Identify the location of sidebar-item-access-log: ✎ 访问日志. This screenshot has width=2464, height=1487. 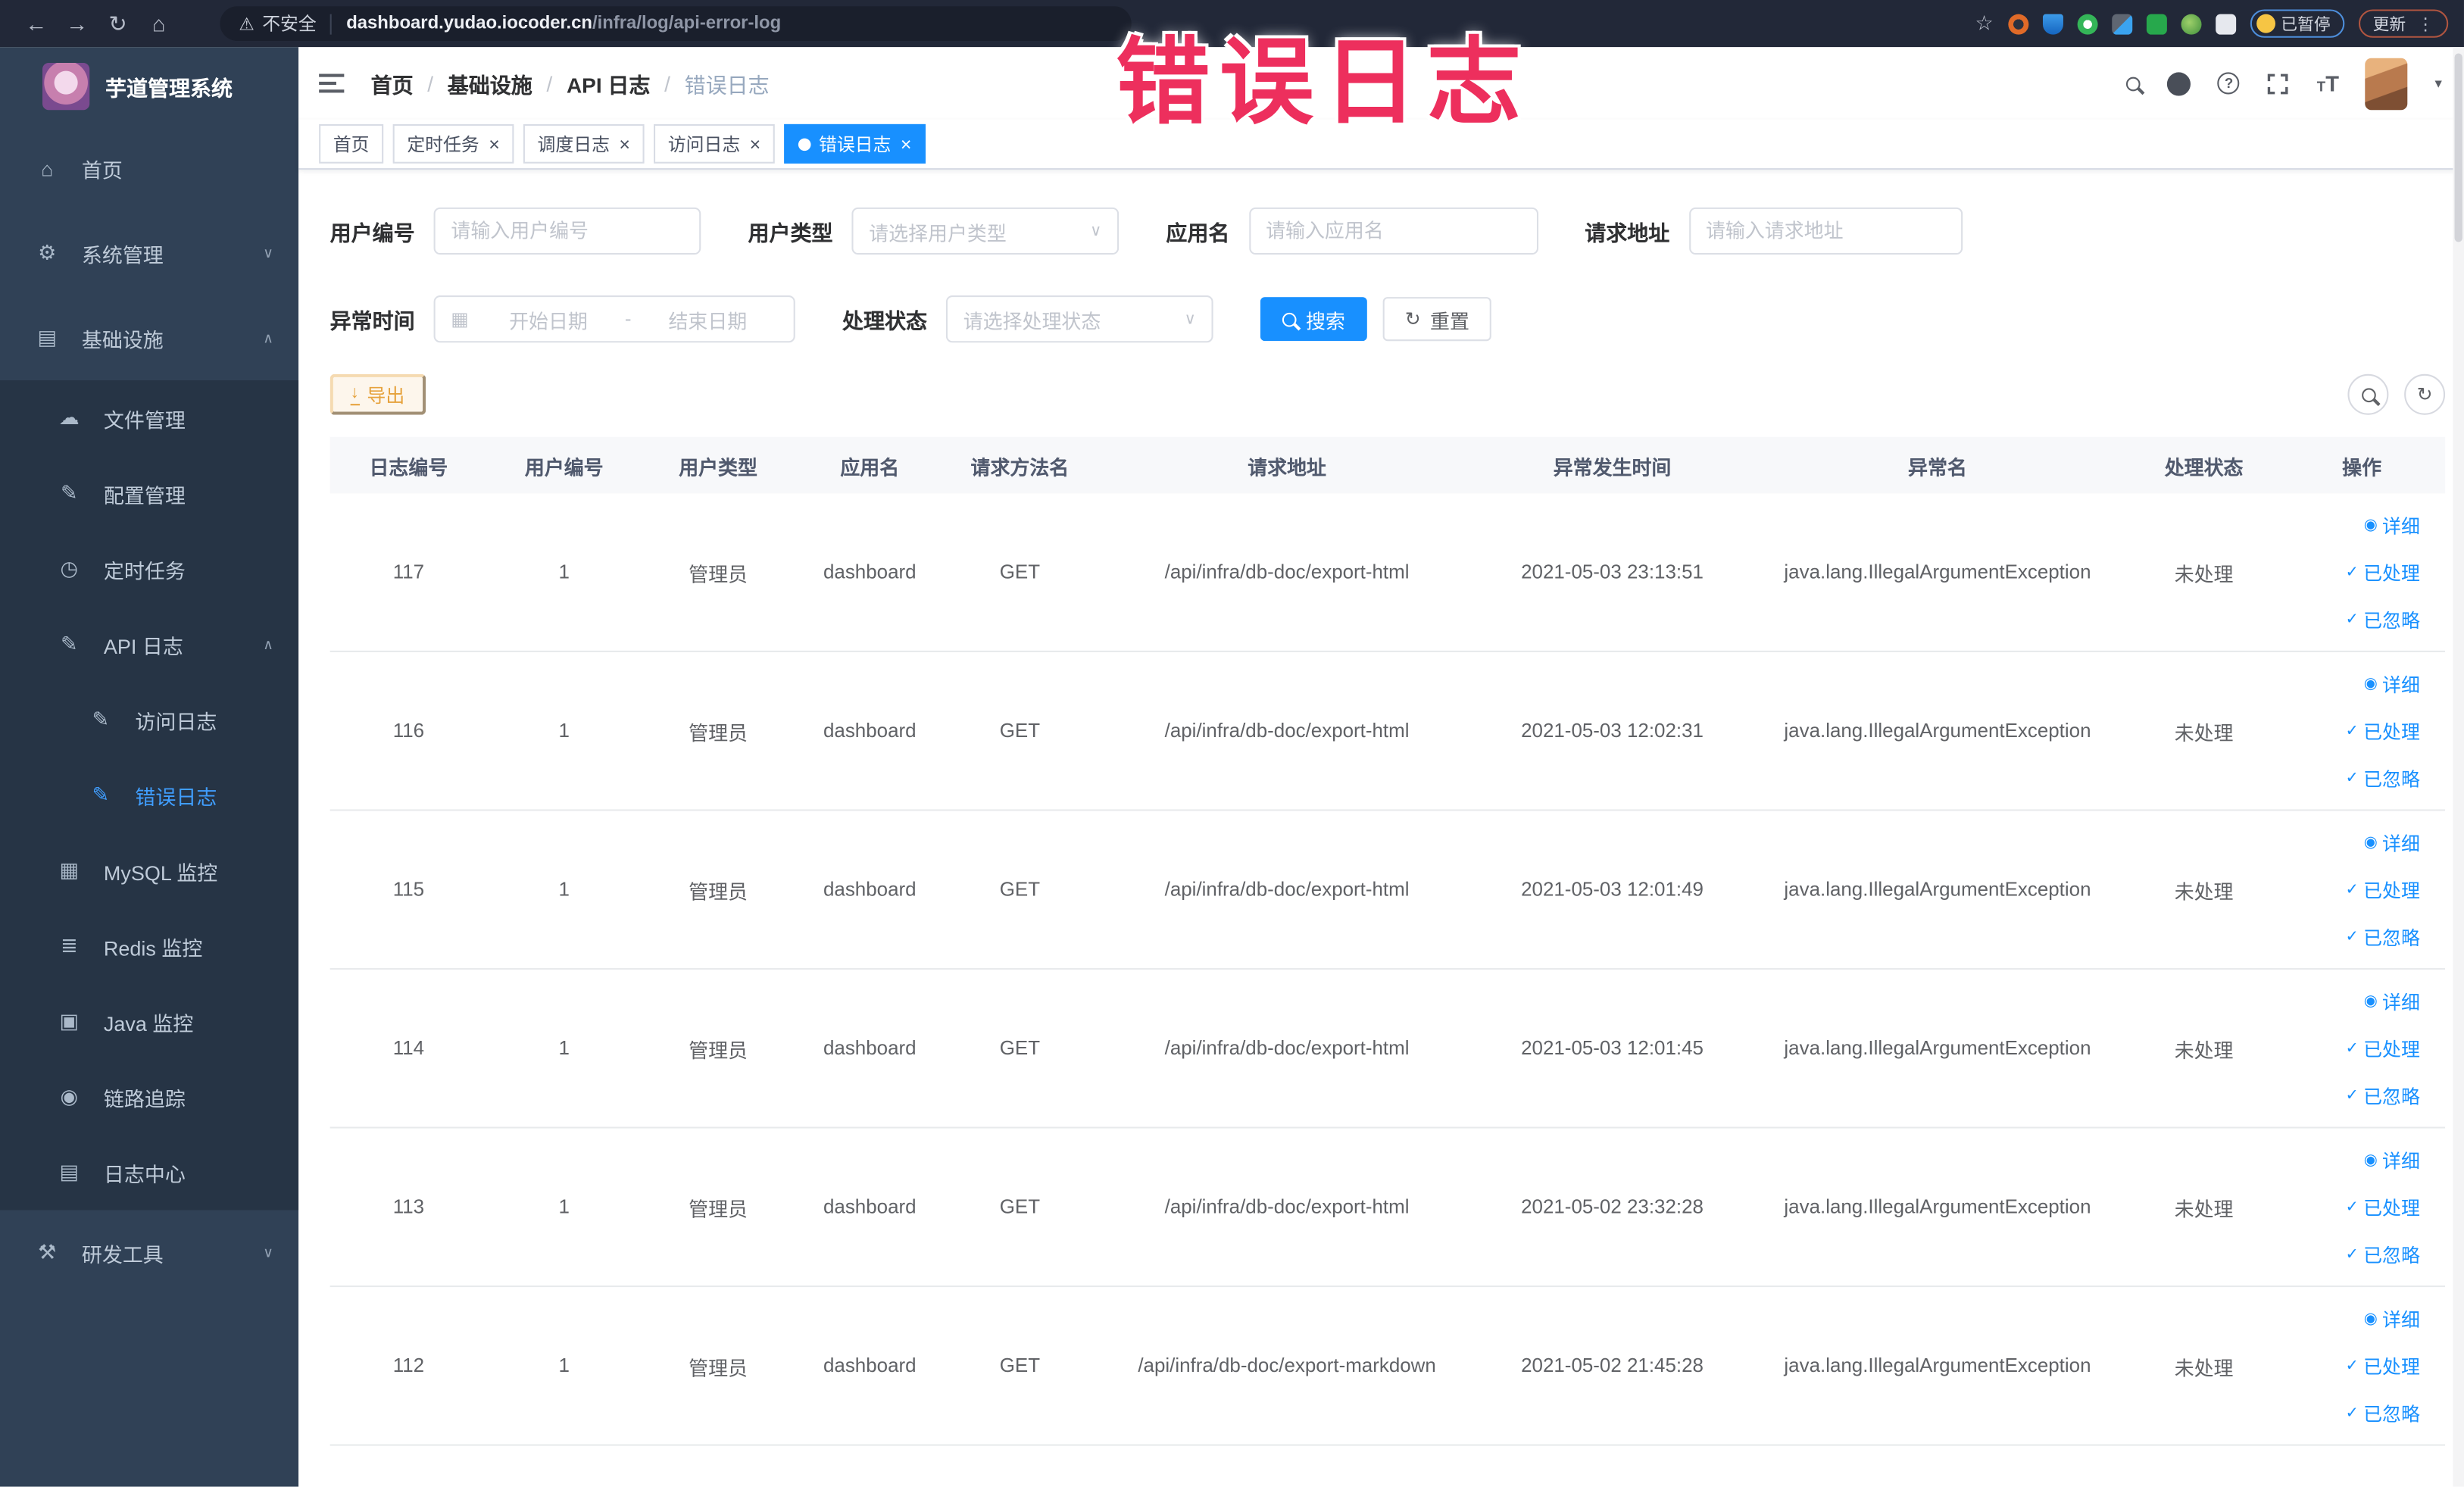
(149, 720).